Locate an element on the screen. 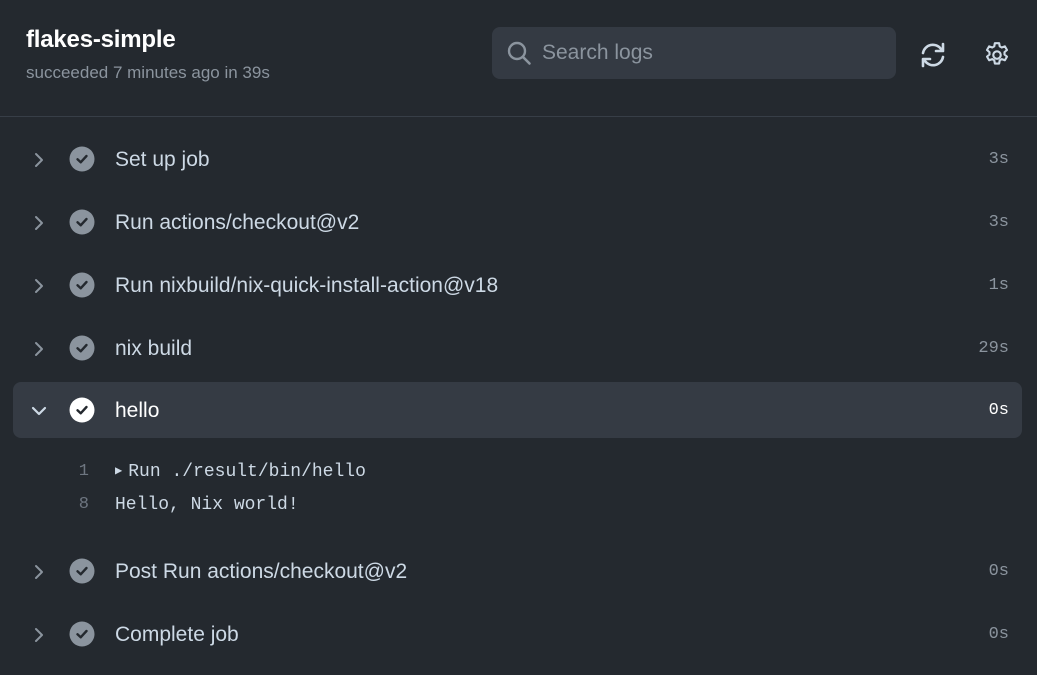 This screenshot has width=1037, height=675. search-icon is located at coordinates (519, 53).